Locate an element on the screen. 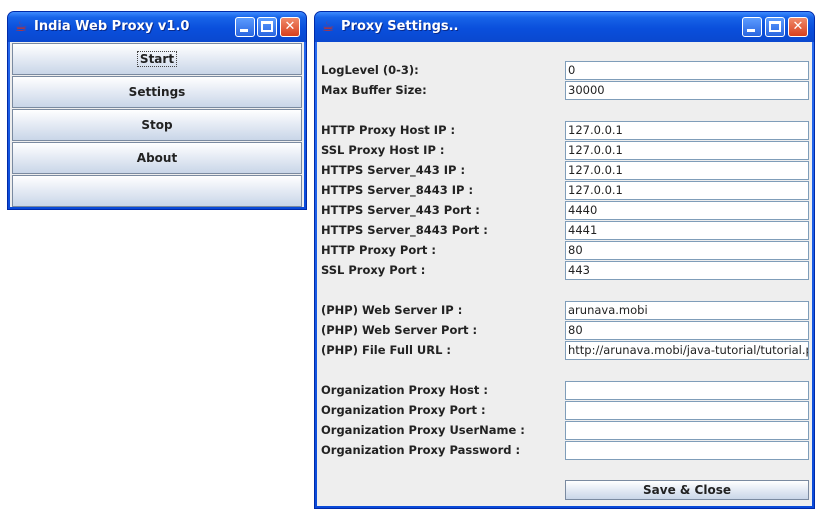 The height and width of the screenshot is (515, 823). empty-button is located at coordinates (157, 191).